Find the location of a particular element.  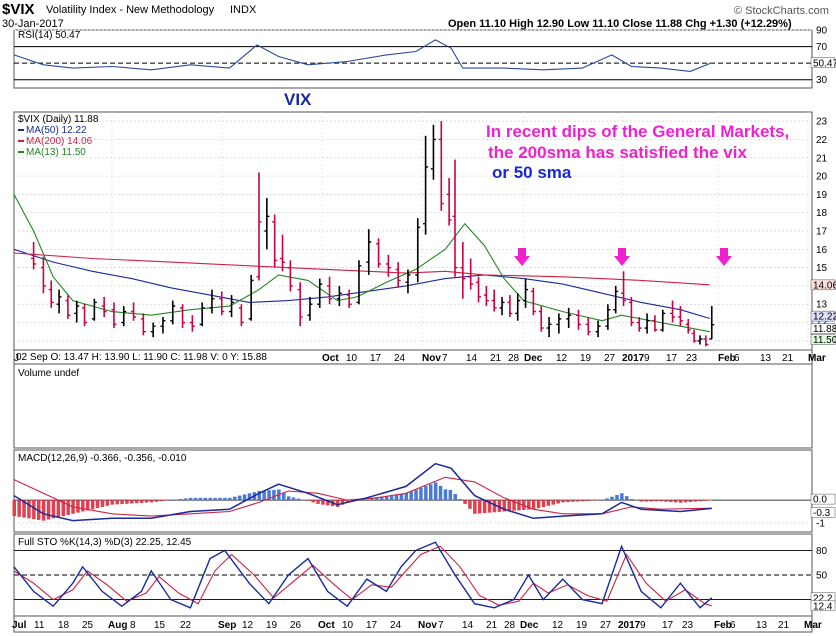

price-tick-label: 21 is located at coordinates (822, 158).